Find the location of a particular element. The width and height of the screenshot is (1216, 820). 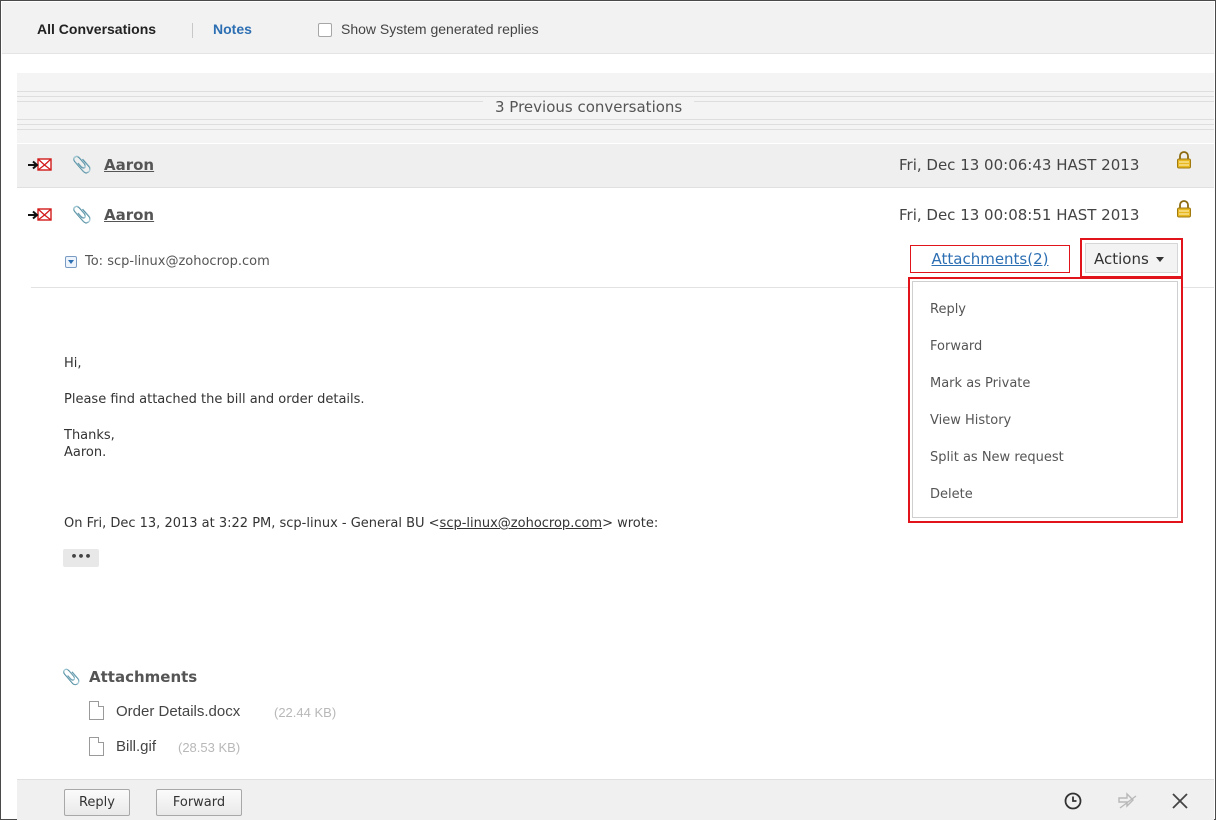

message-date: Fri, Dec 13 00:06:43 HAST 2013 is located at coordinates (1019, 165).